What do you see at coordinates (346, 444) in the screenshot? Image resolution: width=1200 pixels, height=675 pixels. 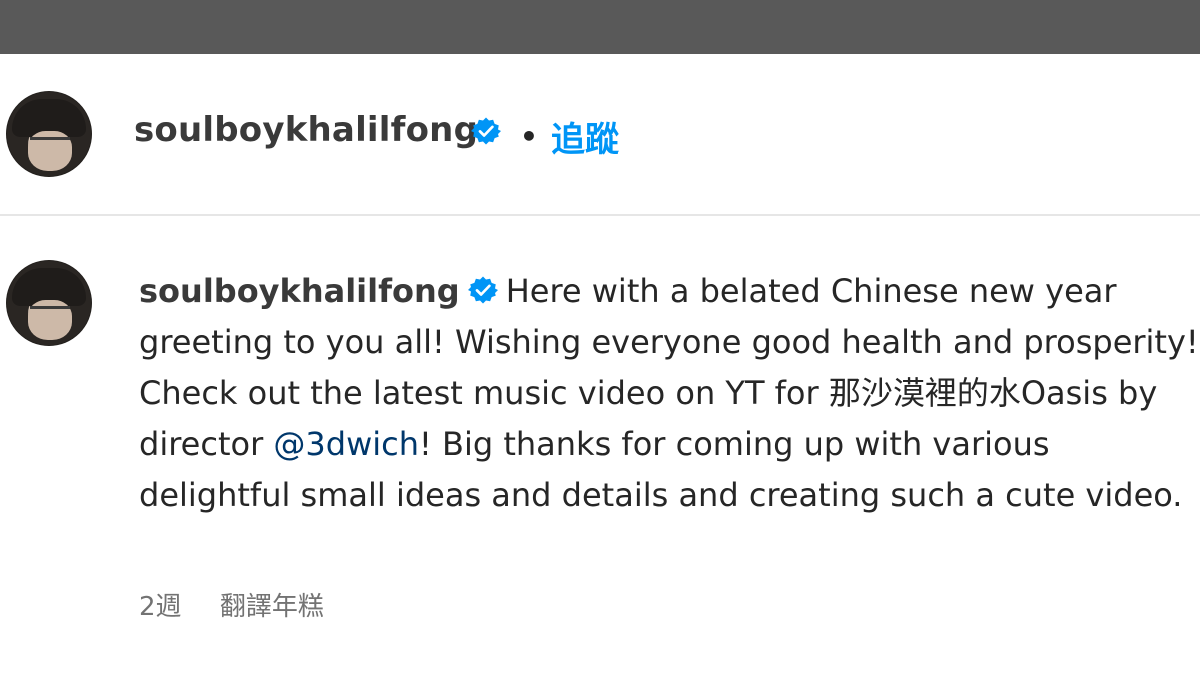 I see `mention-link: @3dwich` at bounding box center [346, 444].